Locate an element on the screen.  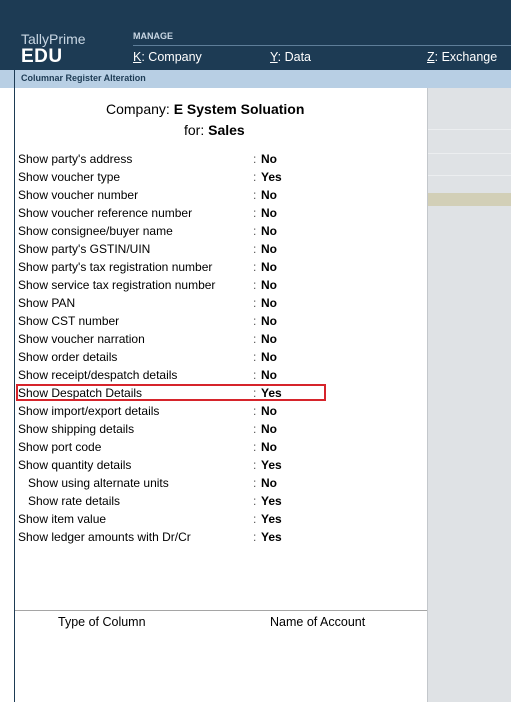
option-voucher-number: Show voucher number: No is located at coordinates (215, 195).